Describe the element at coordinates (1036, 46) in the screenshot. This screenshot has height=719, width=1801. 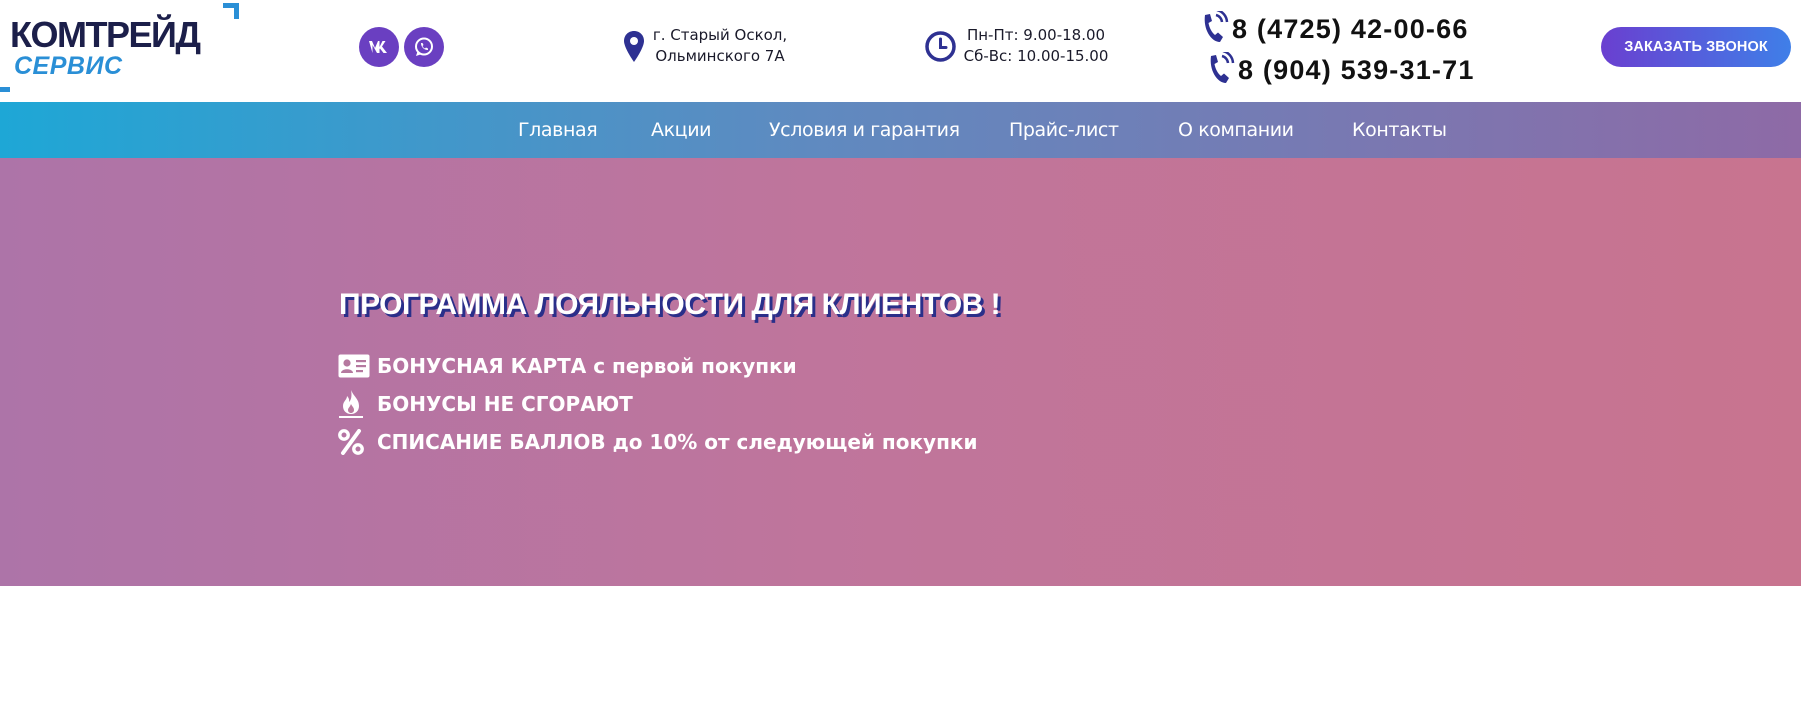
I see `working-hours: Пн-Пт: 9.00-18.00 Сб-Вс: 10.00-15.00` at that location.